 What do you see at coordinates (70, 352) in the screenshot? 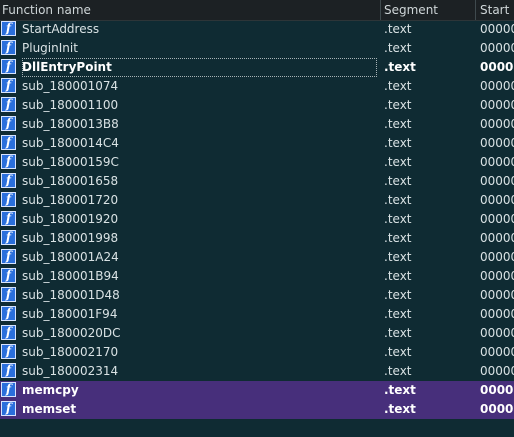
I see `function-name: sub_180002170` at bounding box center [70, 352].